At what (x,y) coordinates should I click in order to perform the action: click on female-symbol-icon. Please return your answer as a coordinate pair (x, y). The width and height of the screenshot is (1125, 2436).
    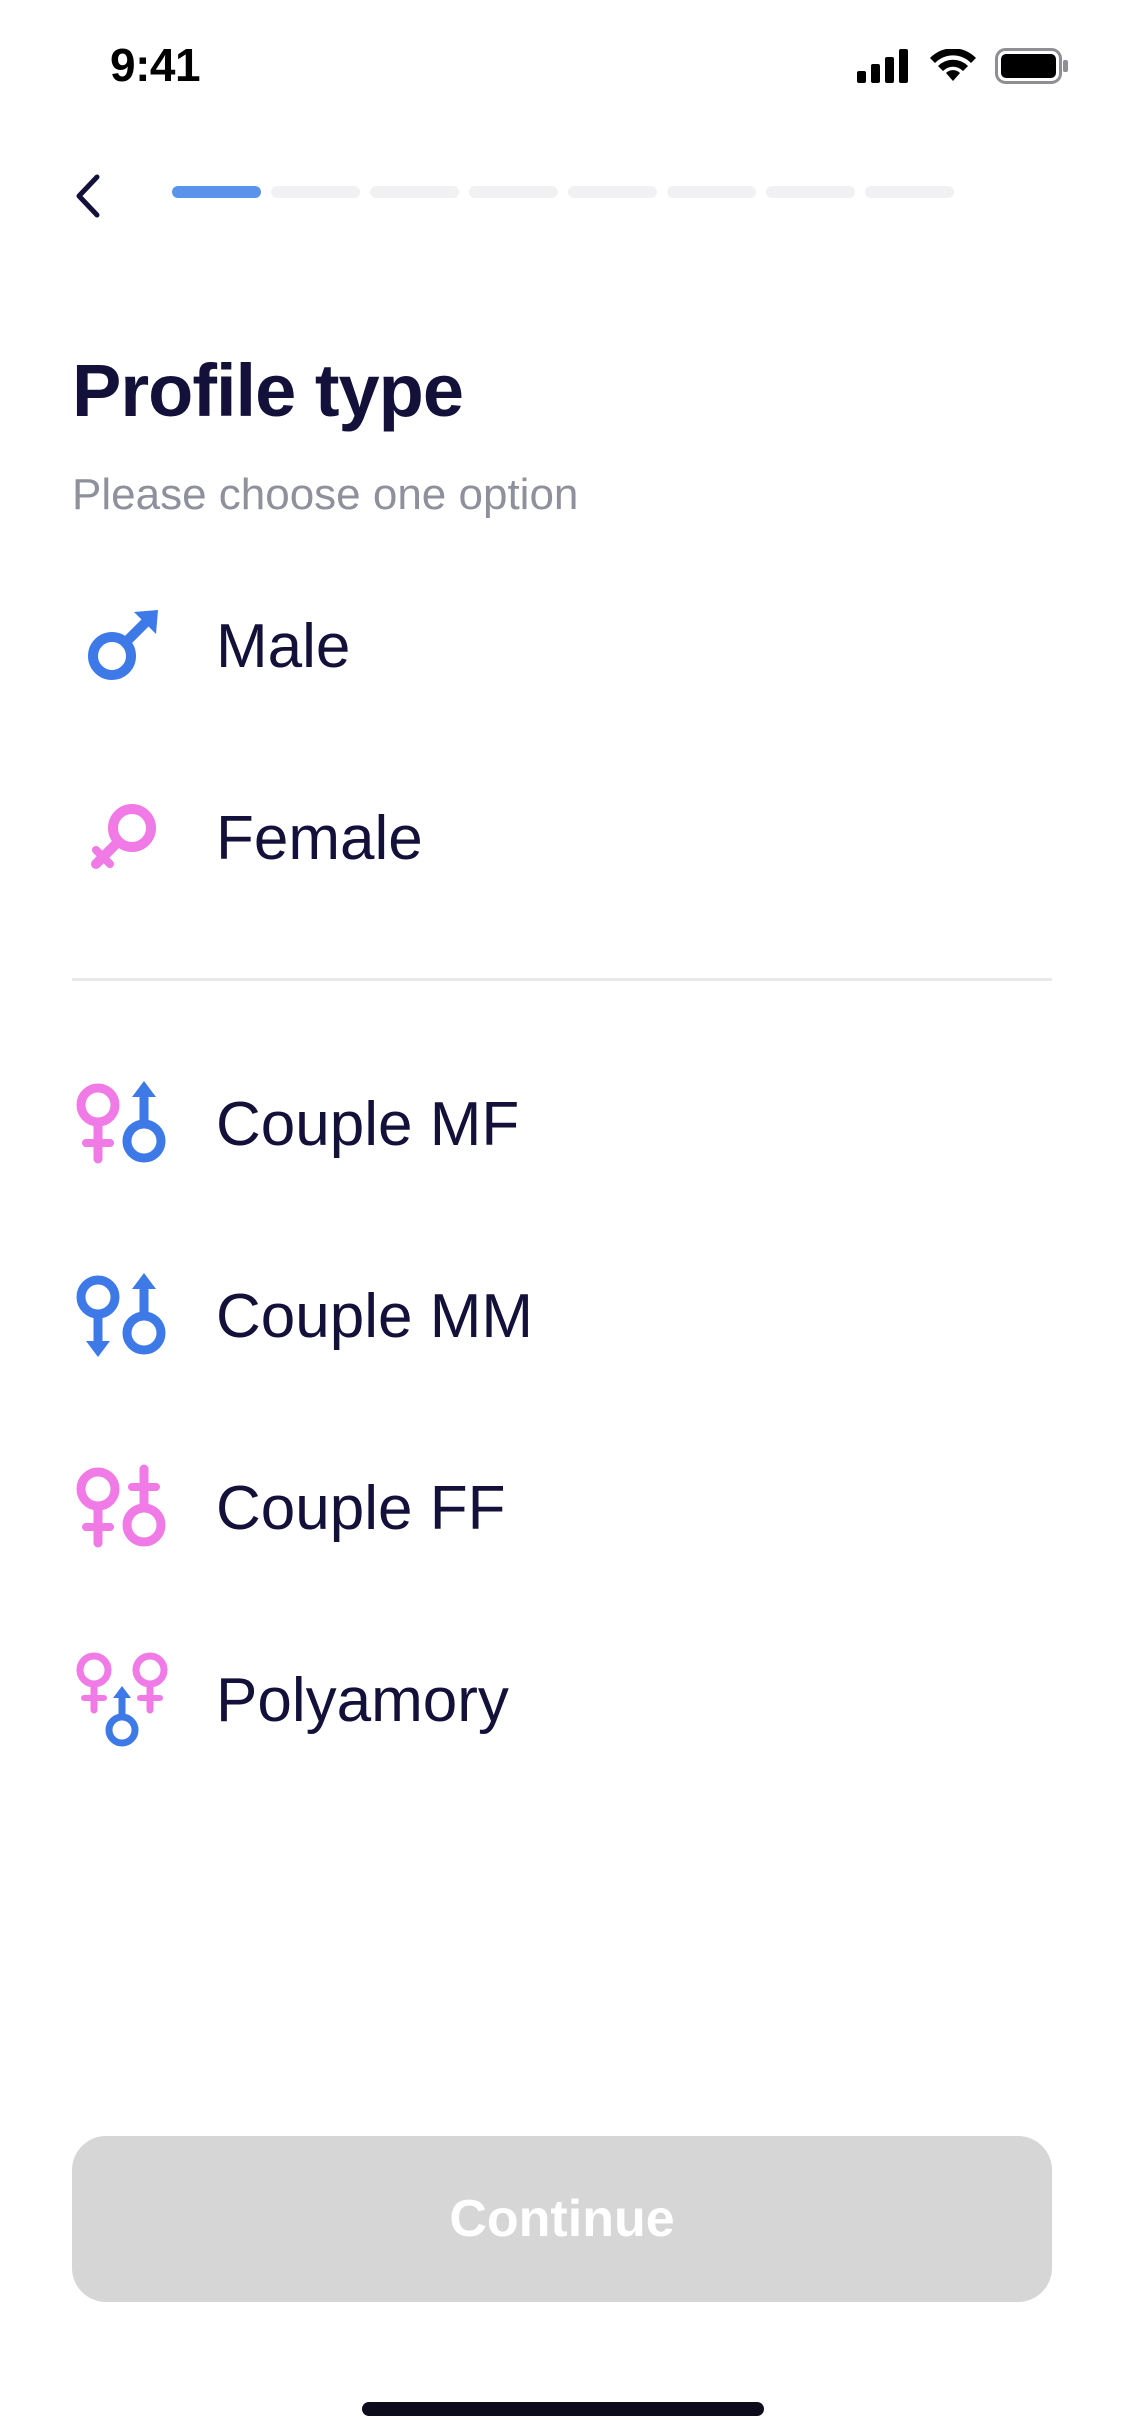
    Looking at the image, I should click on (122, 838).